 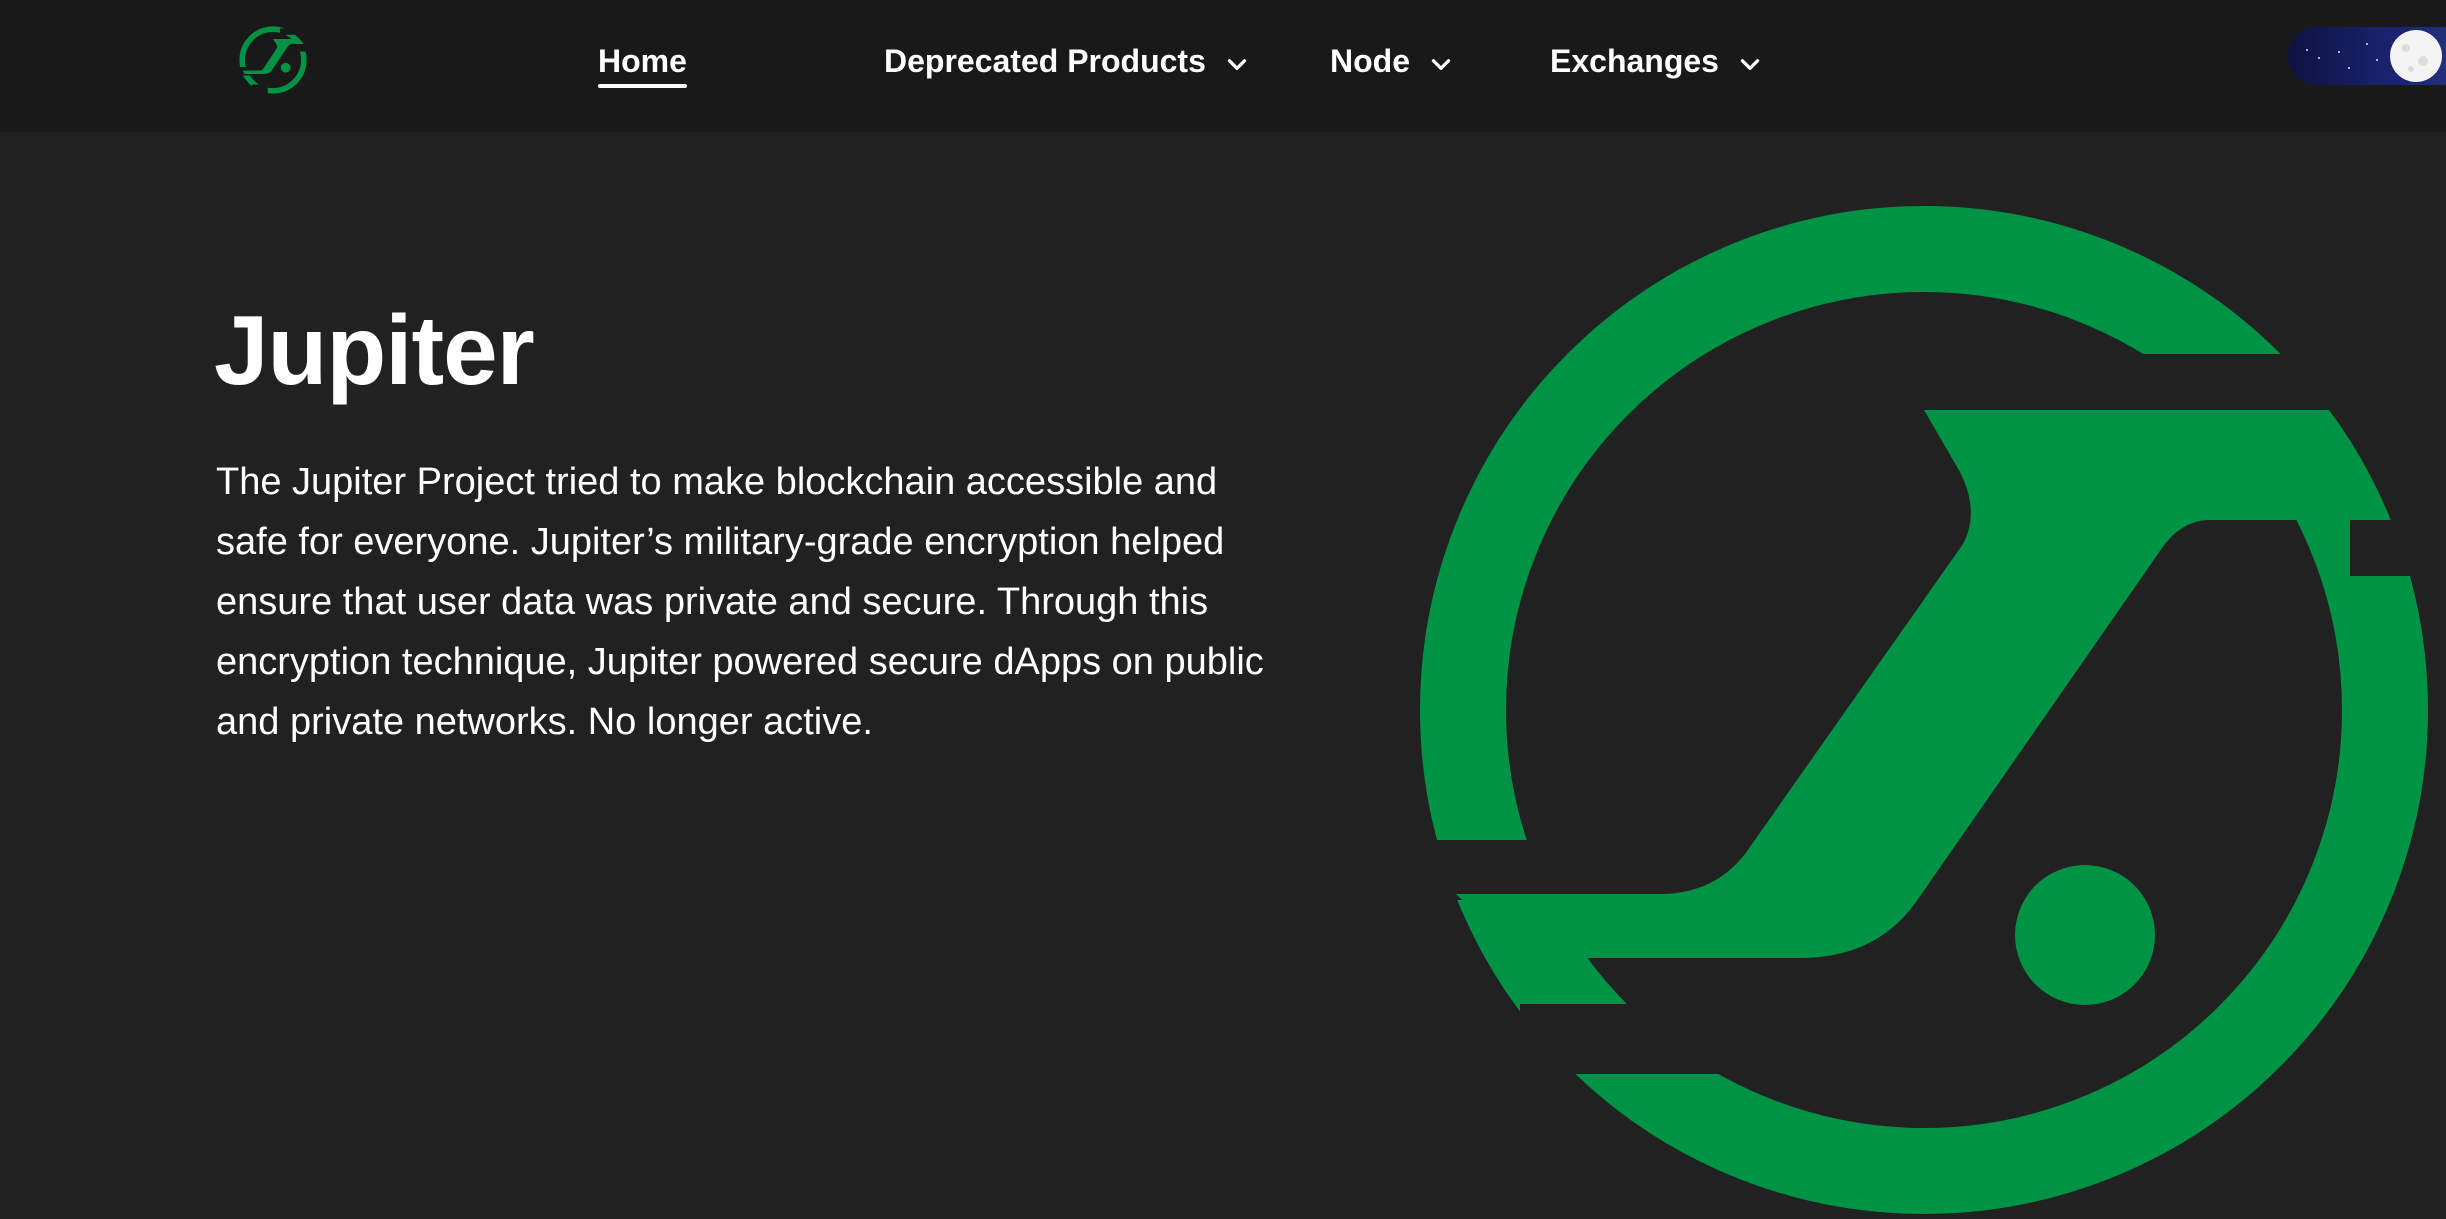 What do you see at coordinates (273, 60) in the screenshot?
I see `jupiter-logo-icon` at bounding box center [273, 60].